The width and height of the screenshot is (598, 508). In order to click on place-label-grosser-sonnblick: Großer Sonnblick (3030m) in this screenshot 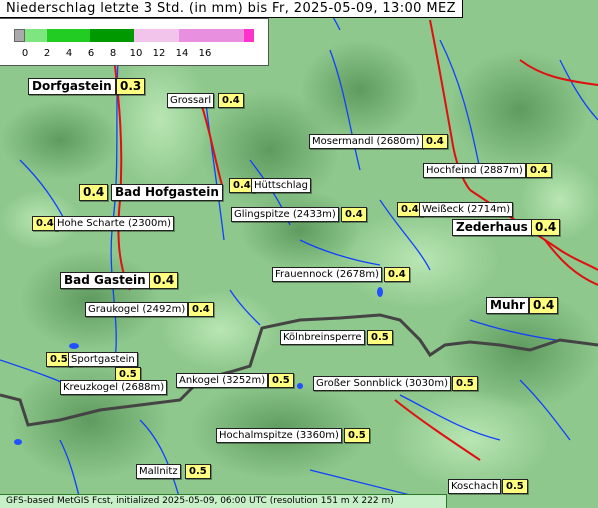, I will do `click(382, 383)`.